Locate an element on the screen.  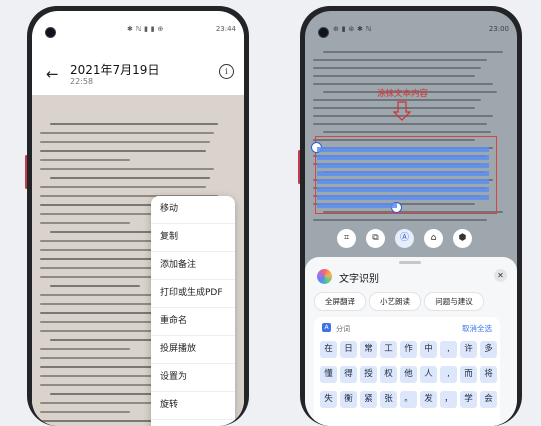
segment-label: 分词 is located at coordinates (343, 329).